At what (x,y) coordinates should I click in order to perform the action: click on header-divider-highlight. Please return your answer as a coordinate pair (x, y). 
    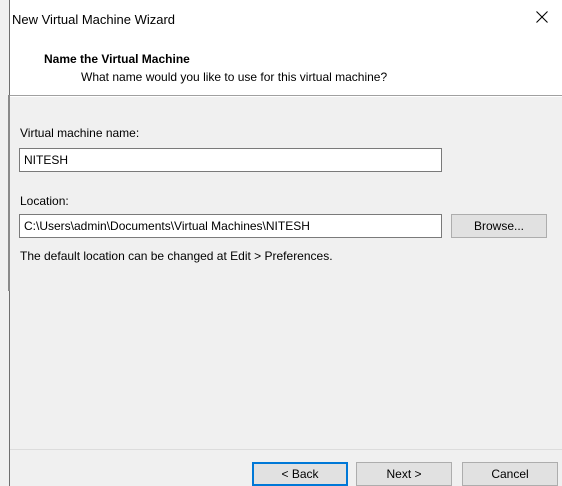
    Looking at the image, I should click on (286, 96).